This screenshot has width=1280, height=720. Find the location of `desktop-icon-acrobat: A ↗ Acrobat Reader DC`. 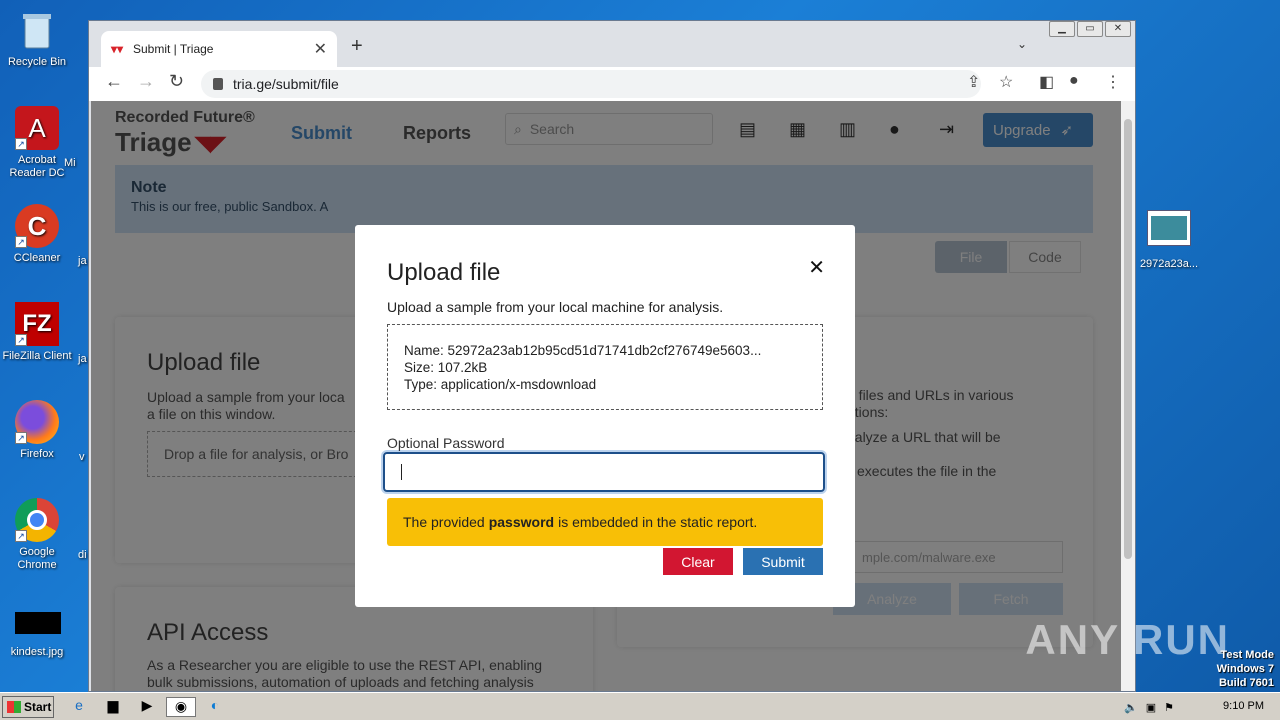

desktop-icon-acrobat: A ↗ Acrobat Reader DC is located at coordinates (37, 143).